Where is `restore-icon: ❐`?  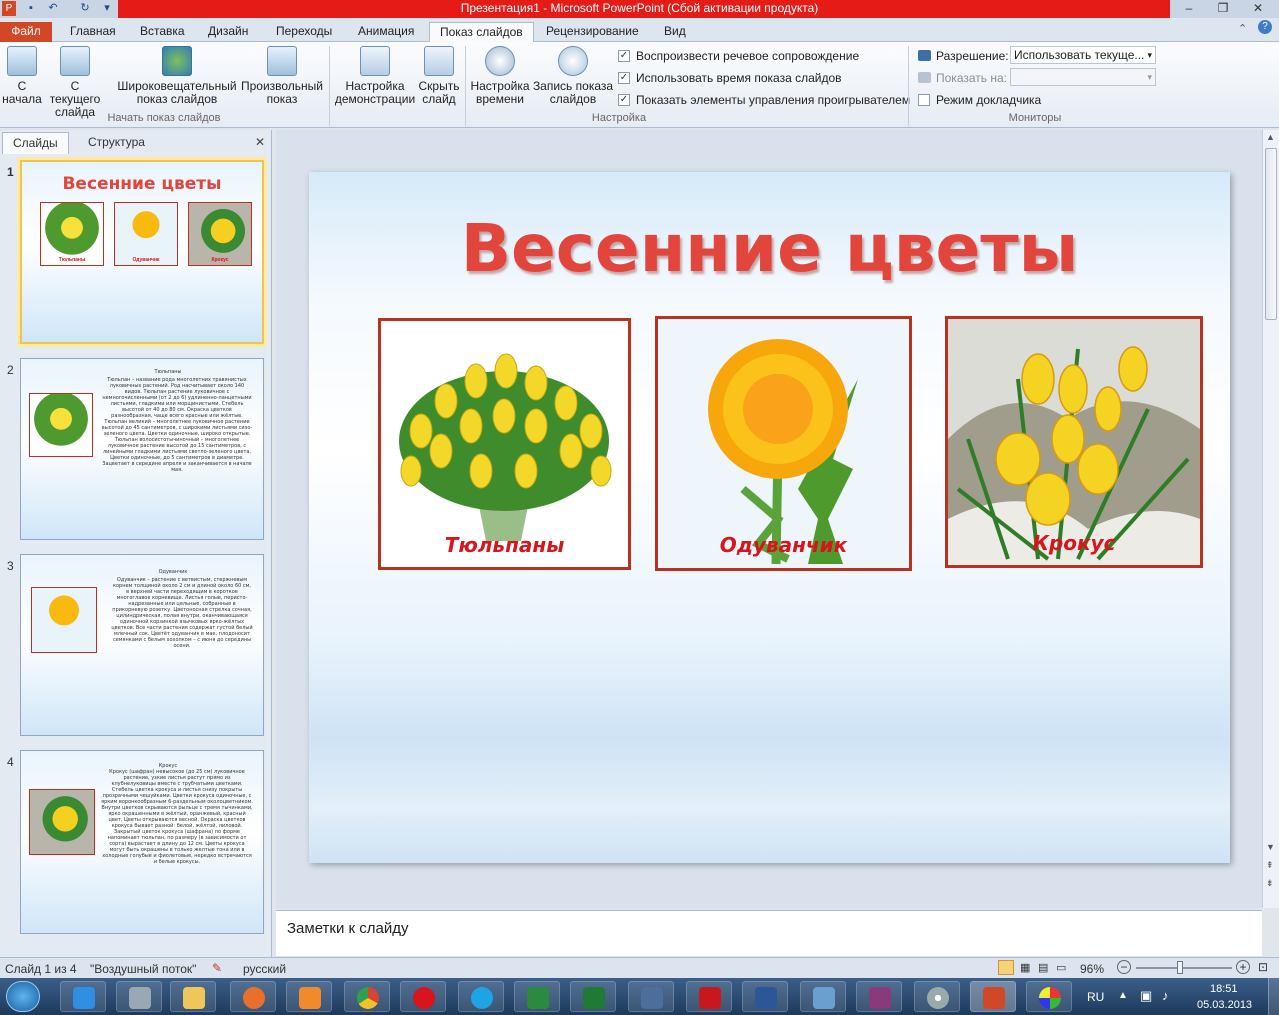 restore-icon: ❐ is located at coordinates (1223, 8).